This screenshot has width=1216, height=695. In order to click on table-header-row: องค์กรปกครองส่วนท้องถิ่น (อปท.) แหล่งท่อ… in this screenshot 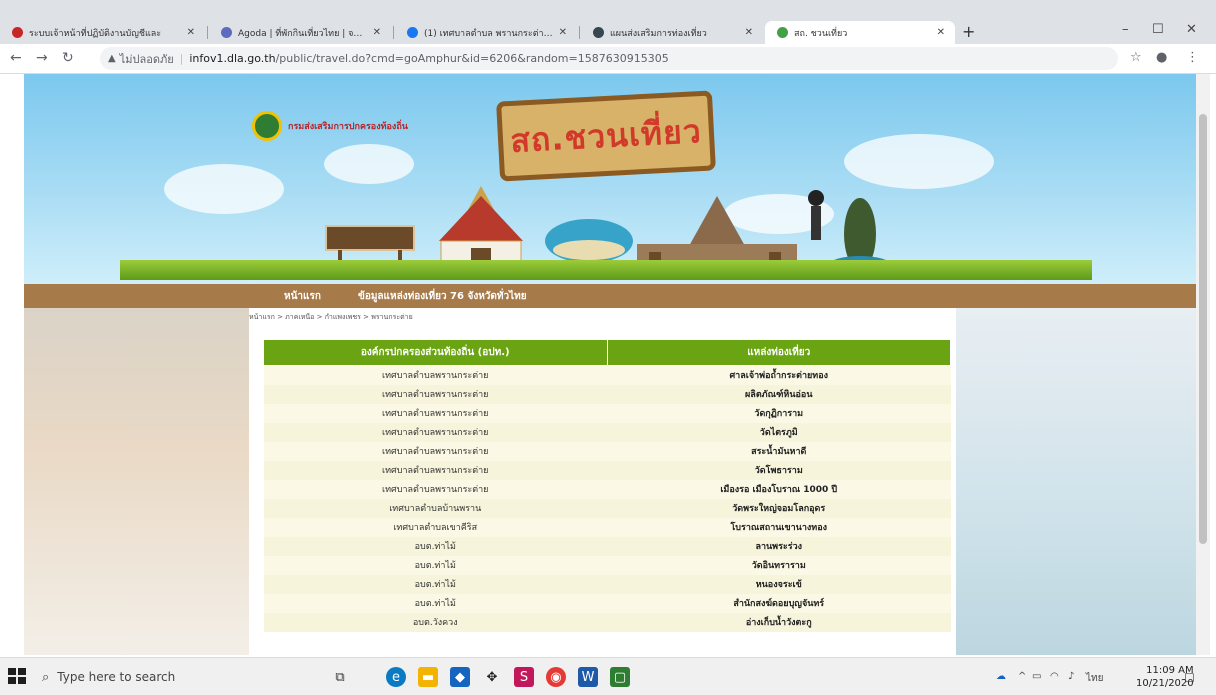, I will do `click(607, 352)`.